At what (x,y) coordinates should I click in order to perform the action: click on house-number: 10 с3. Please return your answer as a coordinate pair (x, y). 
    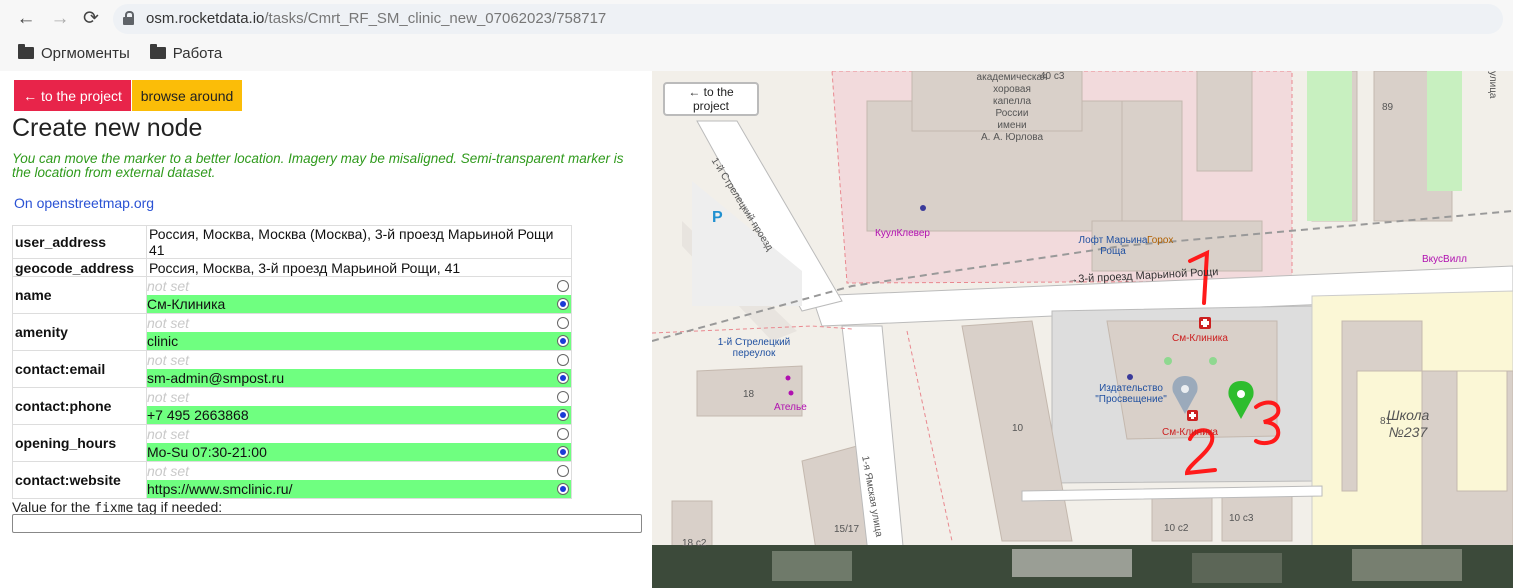
    Looking at the image, I should click on (1241, 518).